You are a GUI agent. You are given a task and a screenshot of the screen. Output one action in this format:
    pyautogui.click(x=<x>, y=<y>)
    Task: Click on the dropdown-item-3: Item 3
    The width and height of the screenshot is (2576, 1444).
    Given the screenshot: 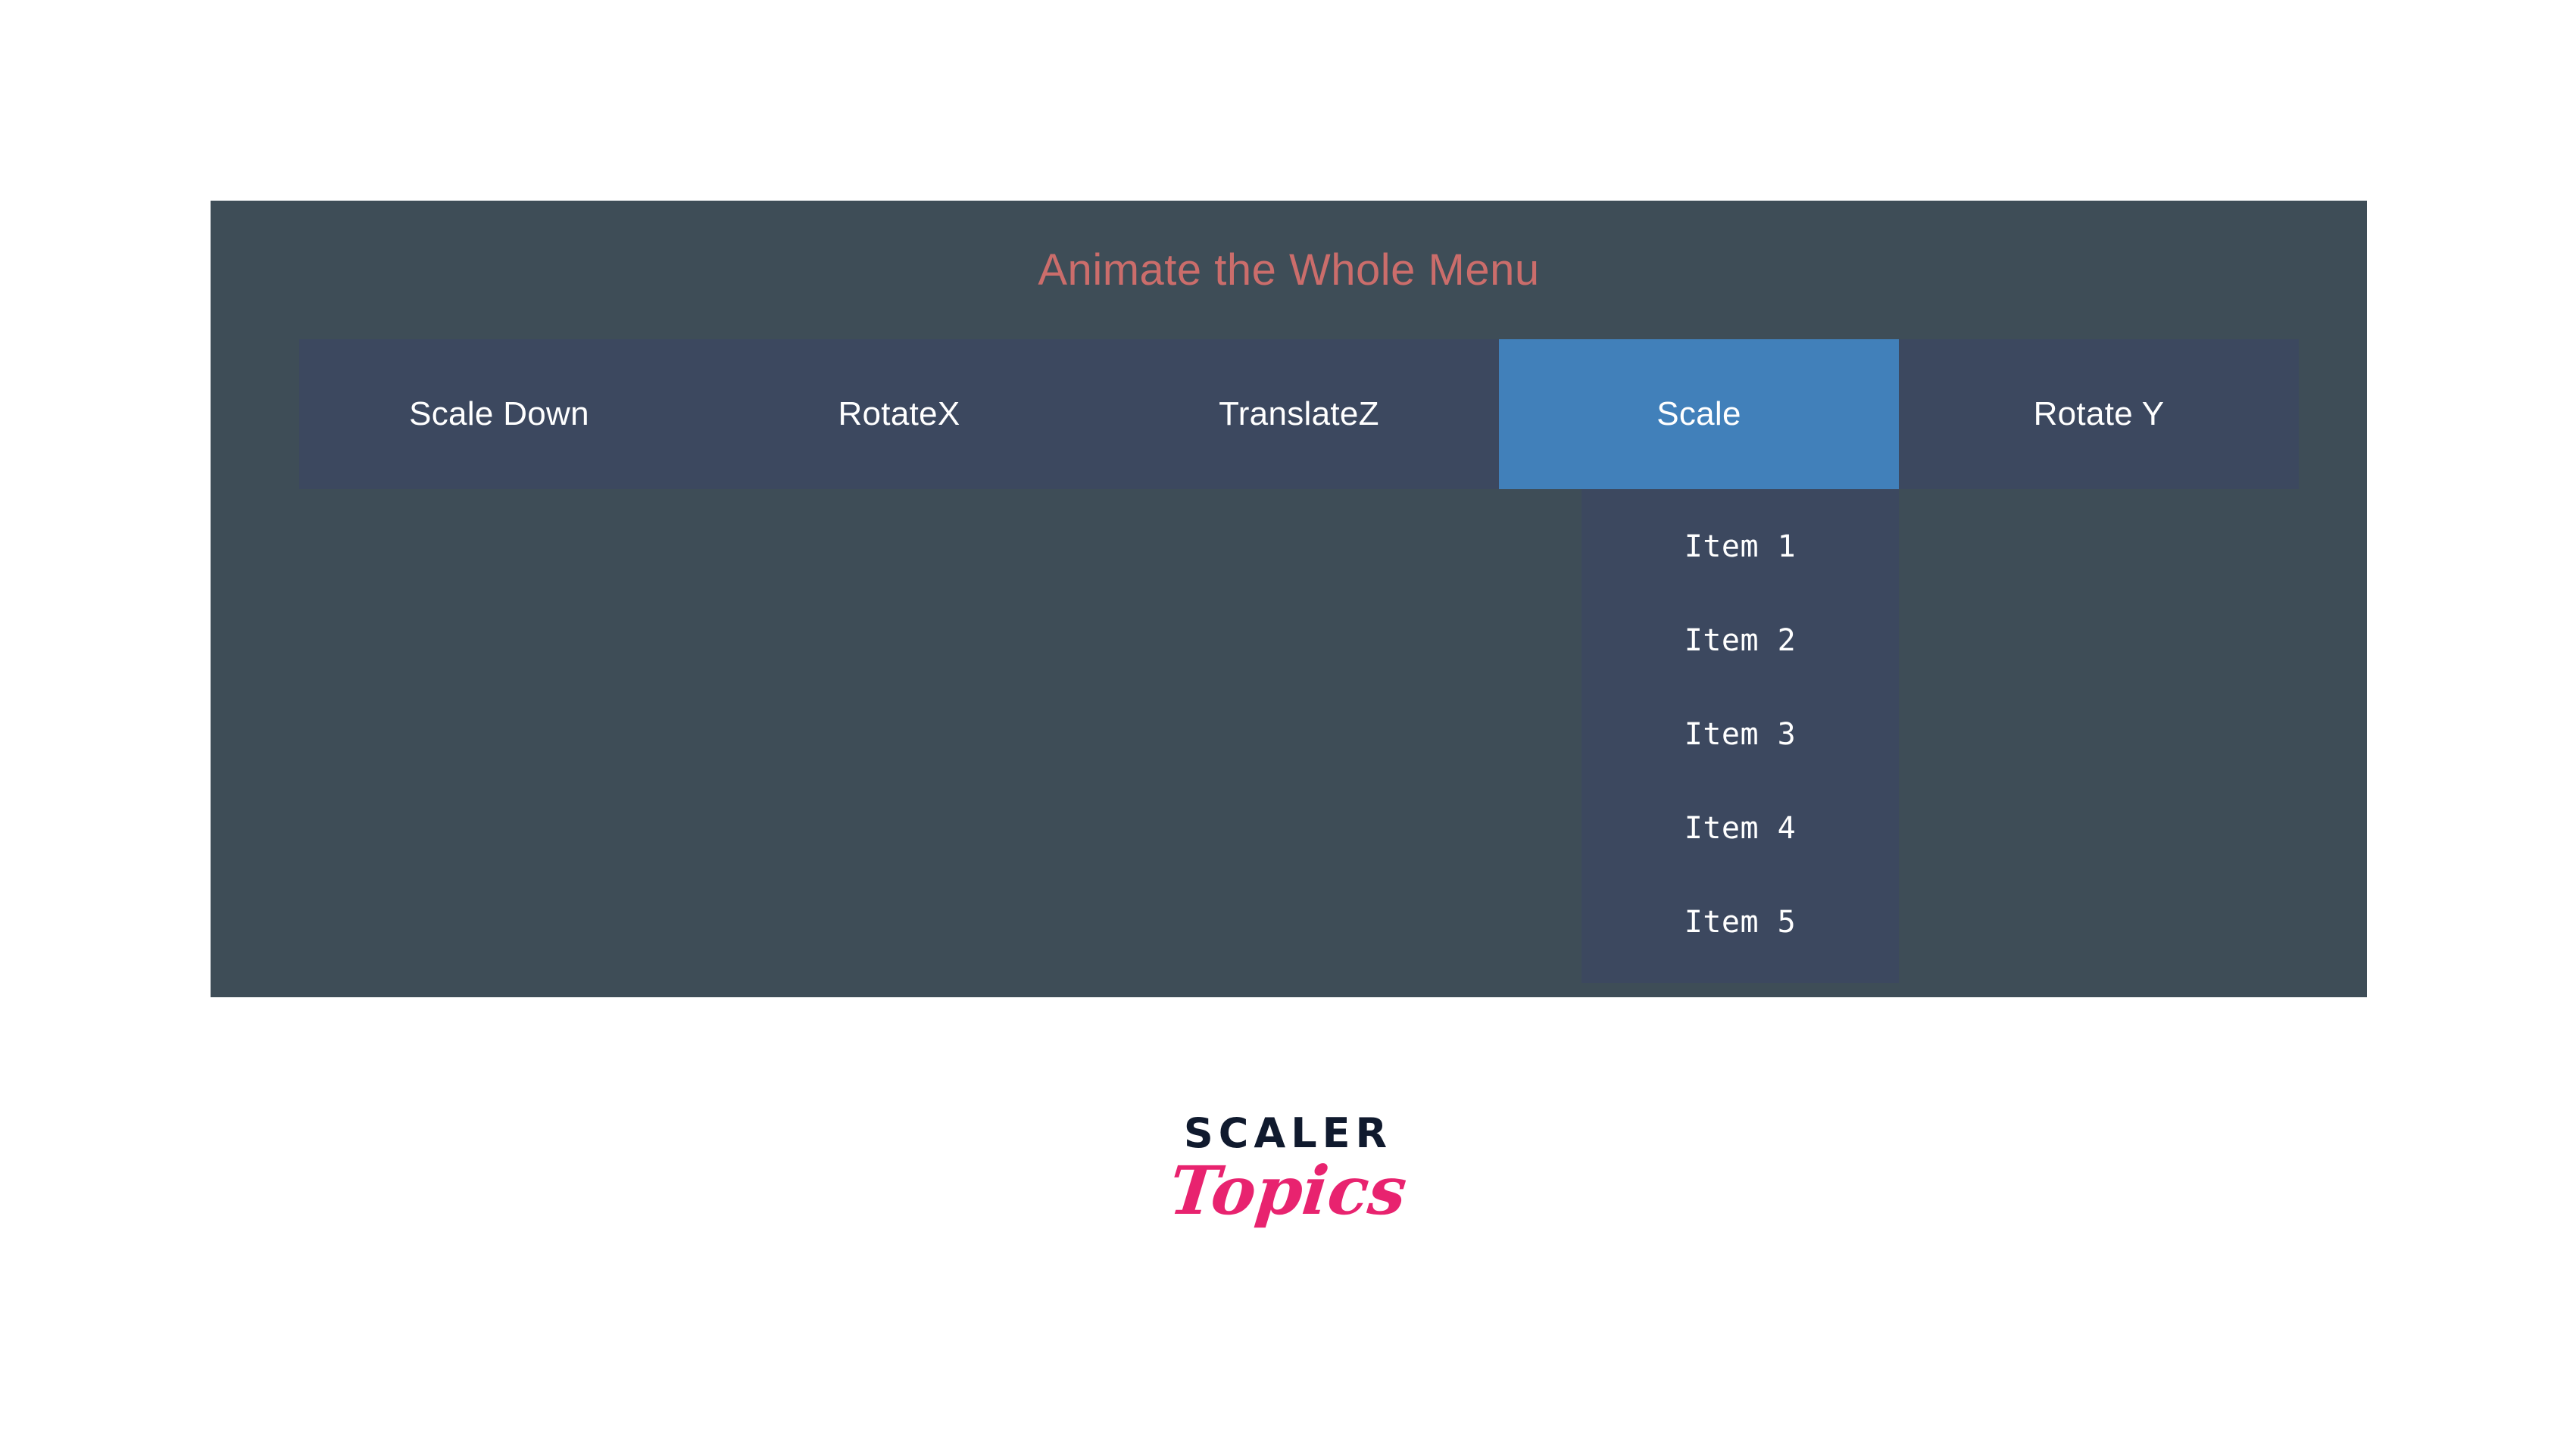 What is the action you would take?
    pyautogui.click(x=1741, y=735)
    